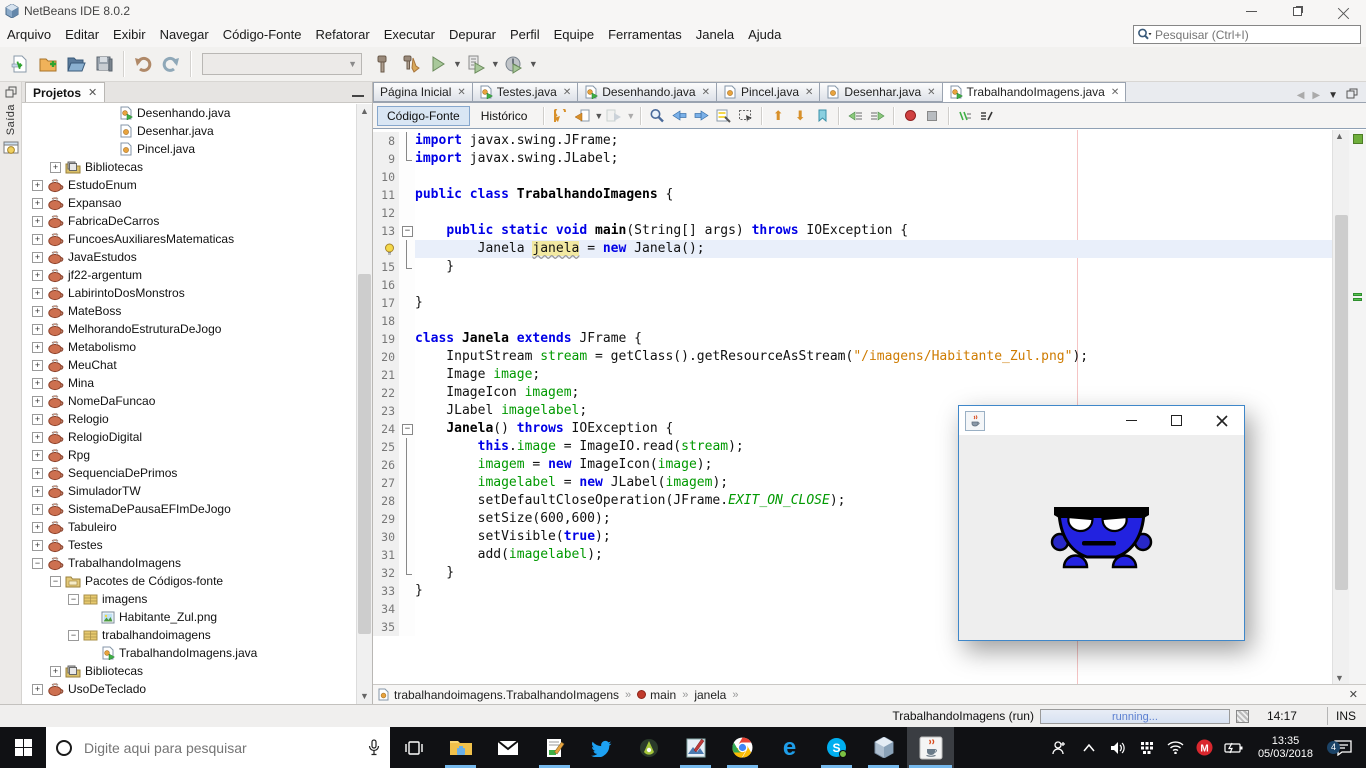 Image resolution: width=1366 pixels, height=768 pixels. What do you see at coordinates (342, 34) in the screenshot?
I see `menu-refatorar: Refatorar` at bounding box center [342, 34].